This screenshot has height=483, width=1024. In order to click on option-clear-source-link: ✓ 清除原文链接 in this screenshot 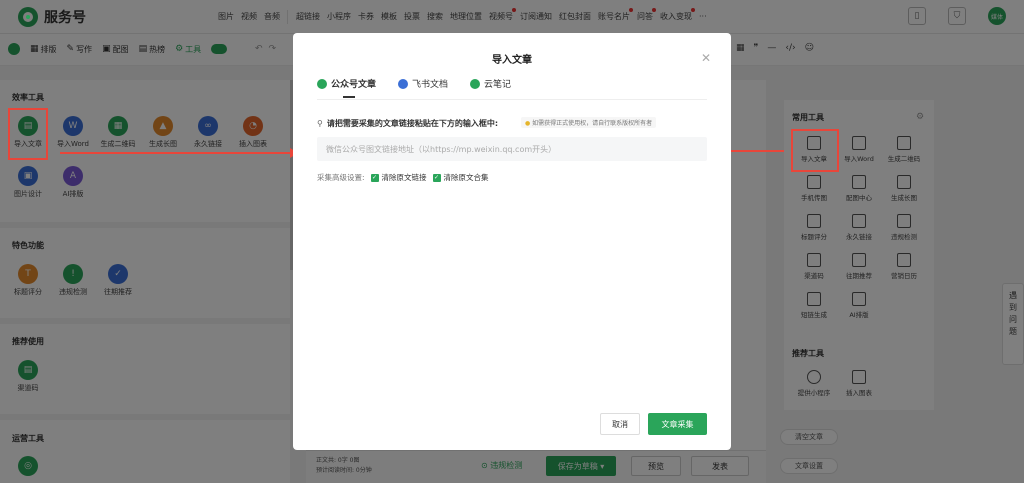, I will do `click(398, 177)`.